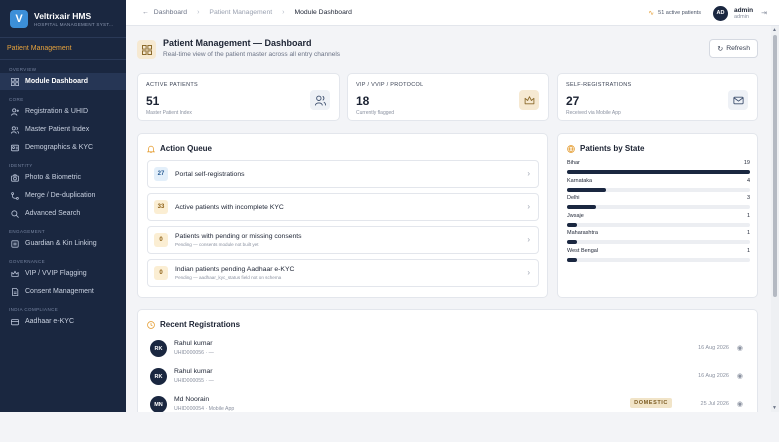 Image resolution: width=779 pixels, height=442 pixels. Describe the element at coordinates (145, 12) in the screenshot. I see `back-arrow-icon: ←` at that location.